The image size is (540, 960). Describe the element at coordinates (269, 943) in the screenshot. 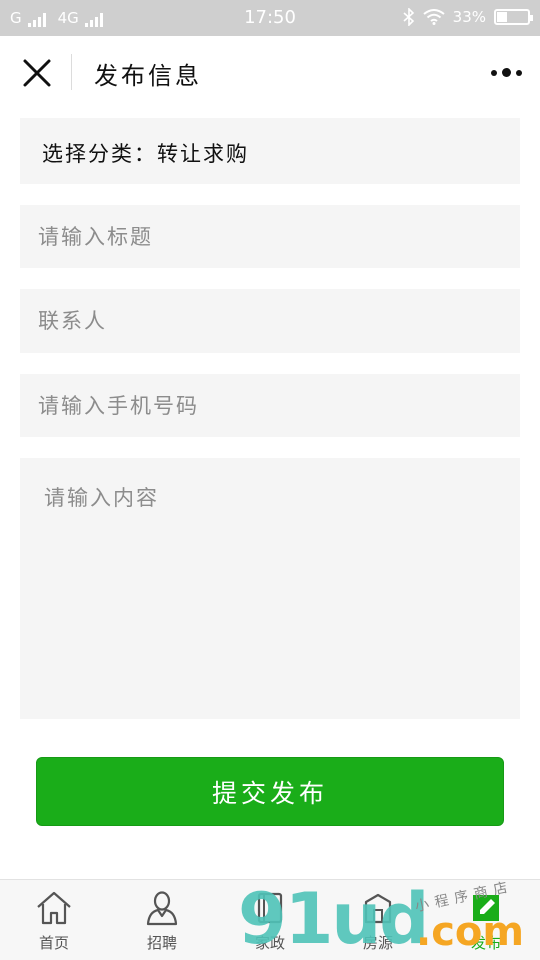

I see `tab-label: 家政` at that location.